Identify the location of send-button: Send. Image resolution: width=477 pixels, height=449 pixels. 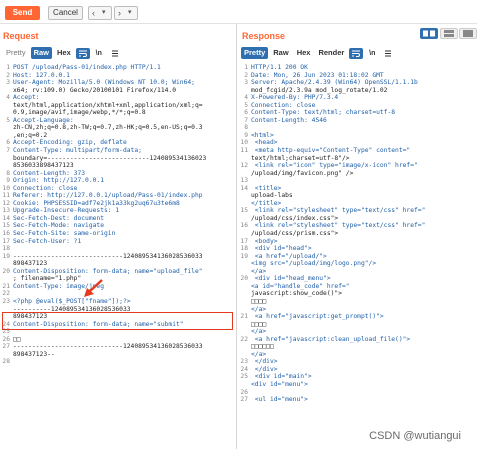
(22, 13).